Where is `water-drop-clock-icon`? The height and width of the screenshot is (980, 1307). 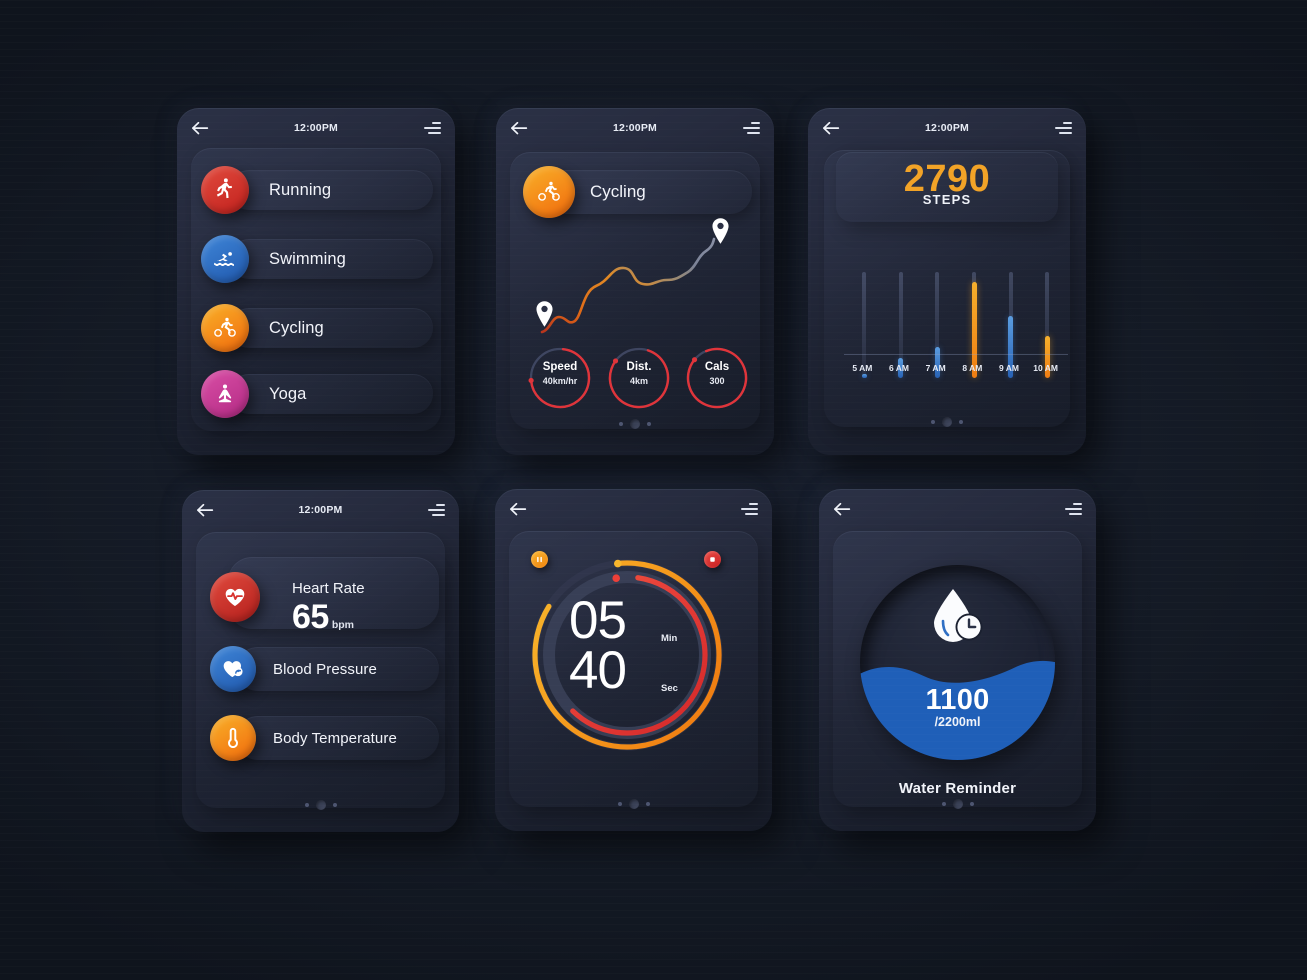 water-drop-clock-icon is located at coordinates (957, 616).